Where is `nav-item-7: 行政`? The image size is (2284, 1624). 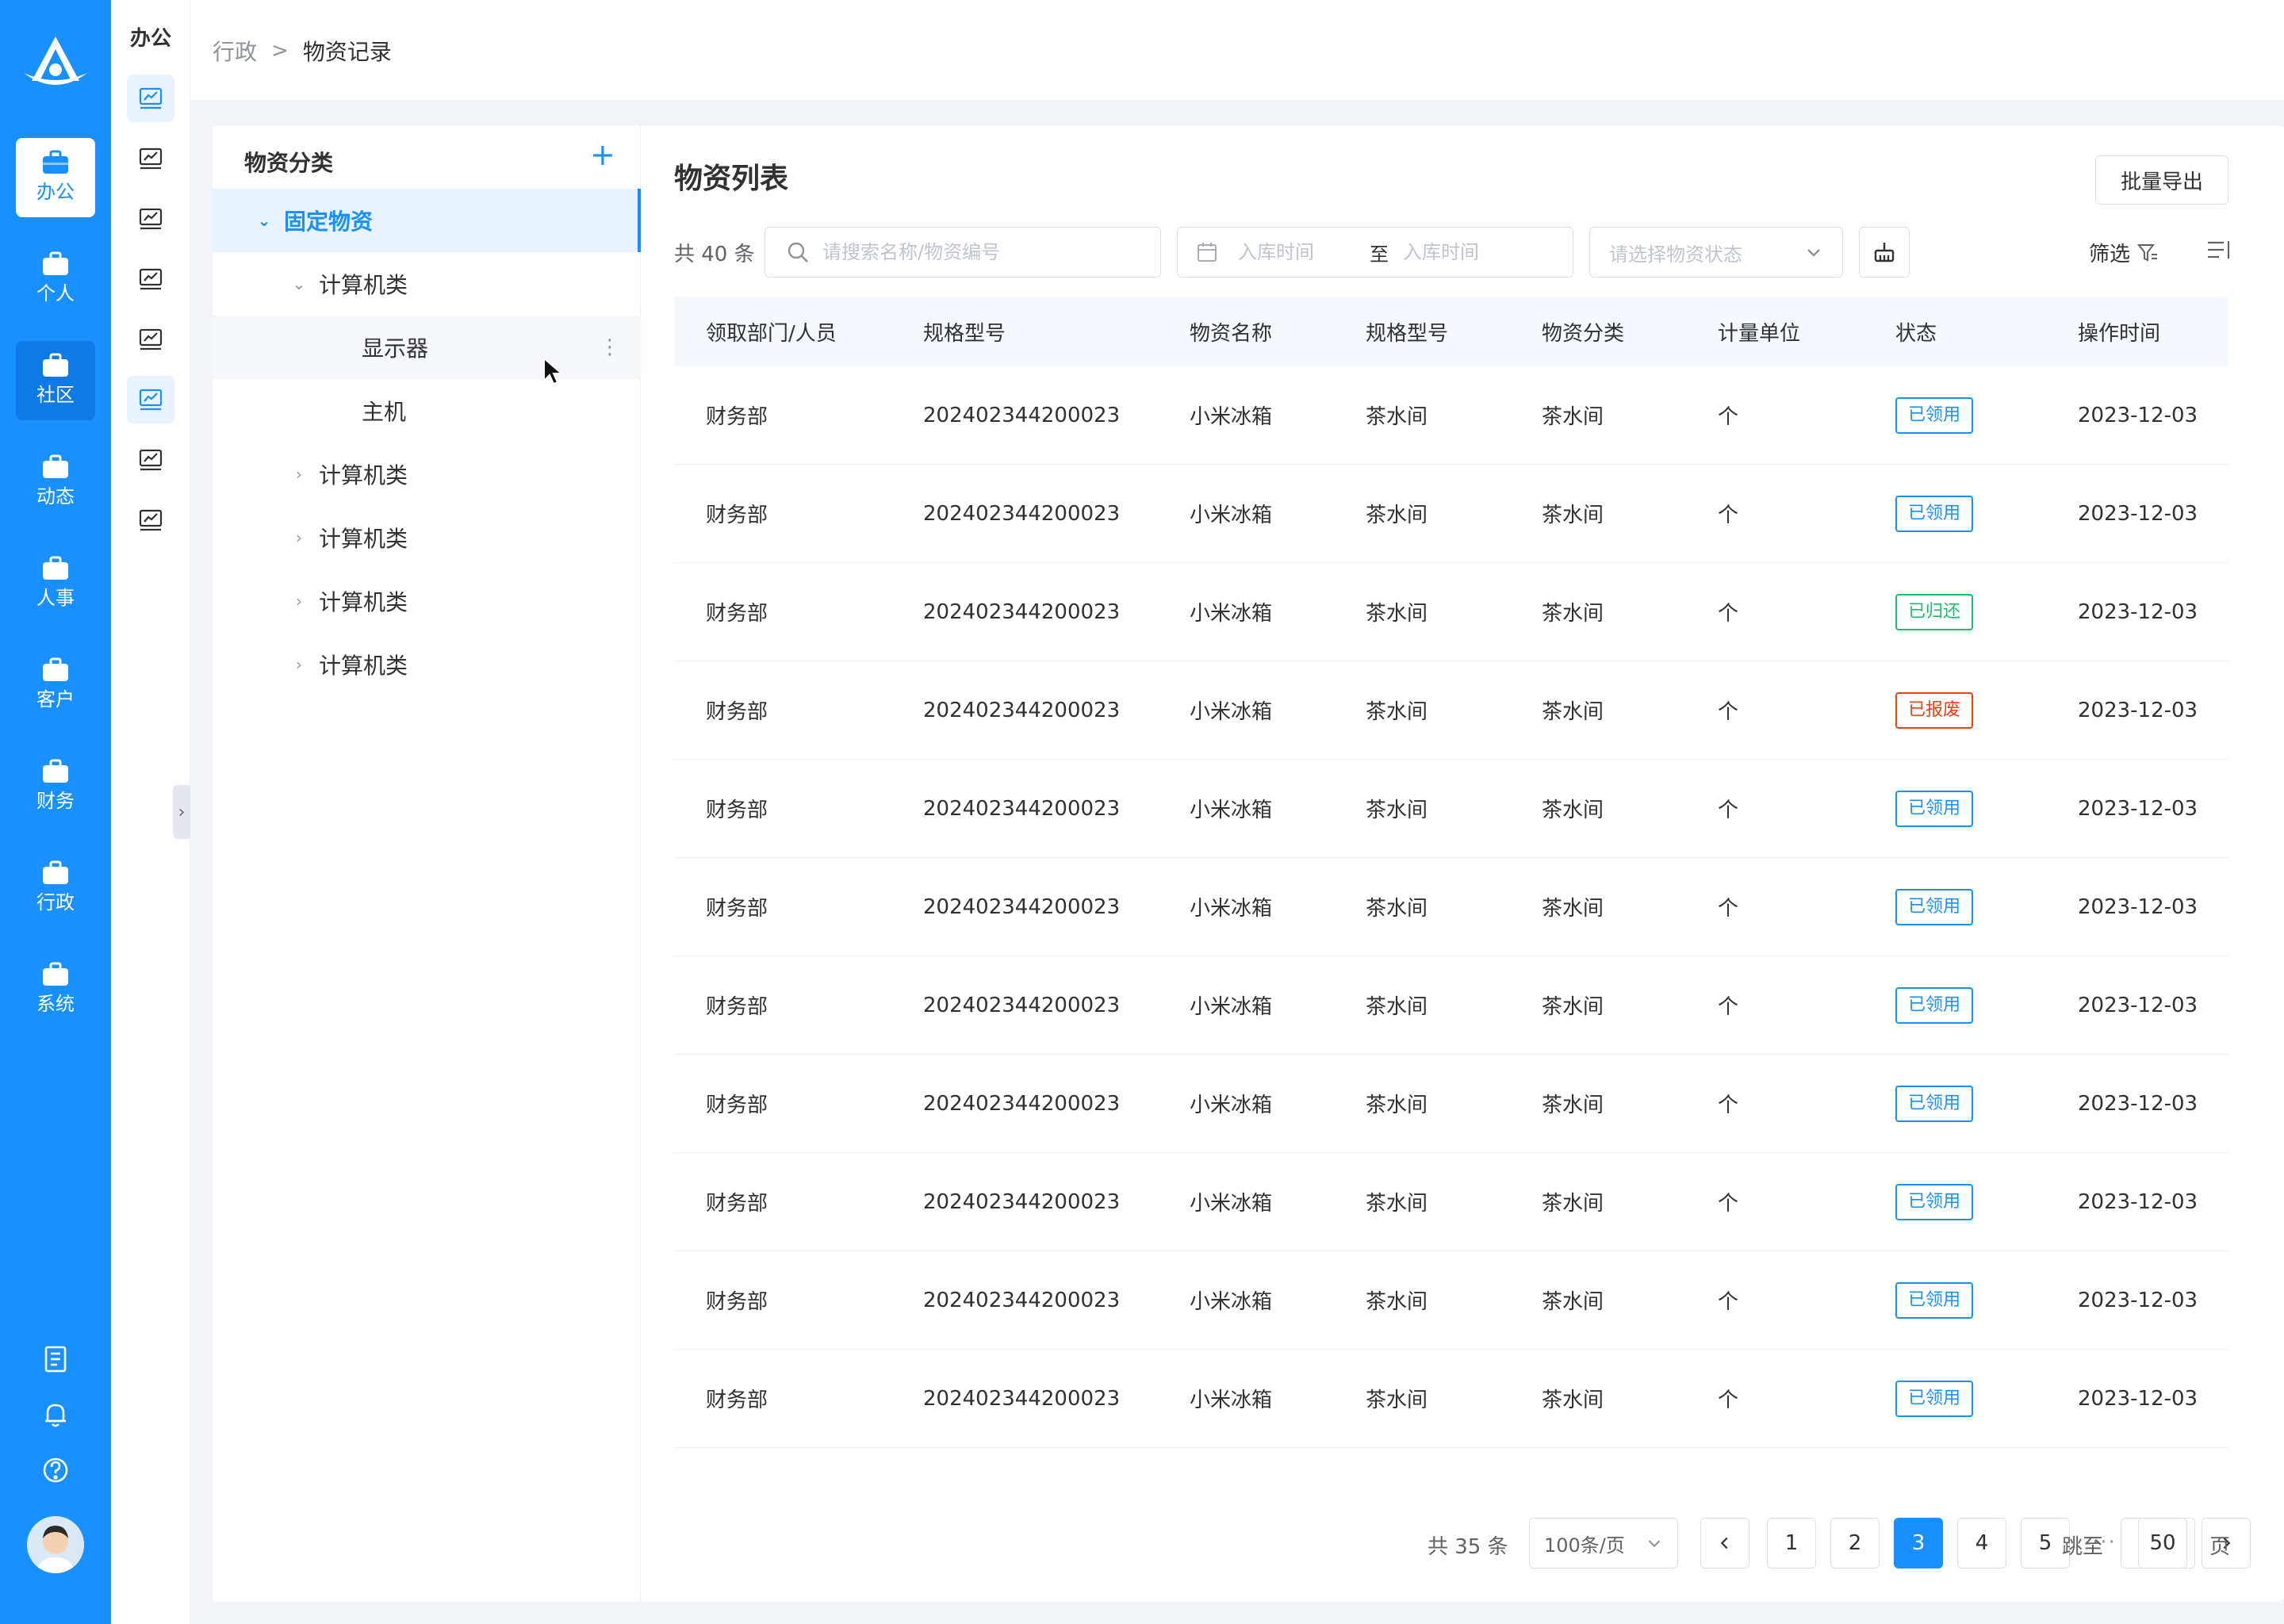
nav-item-7: 行政 is located at coordinates (55, 888).